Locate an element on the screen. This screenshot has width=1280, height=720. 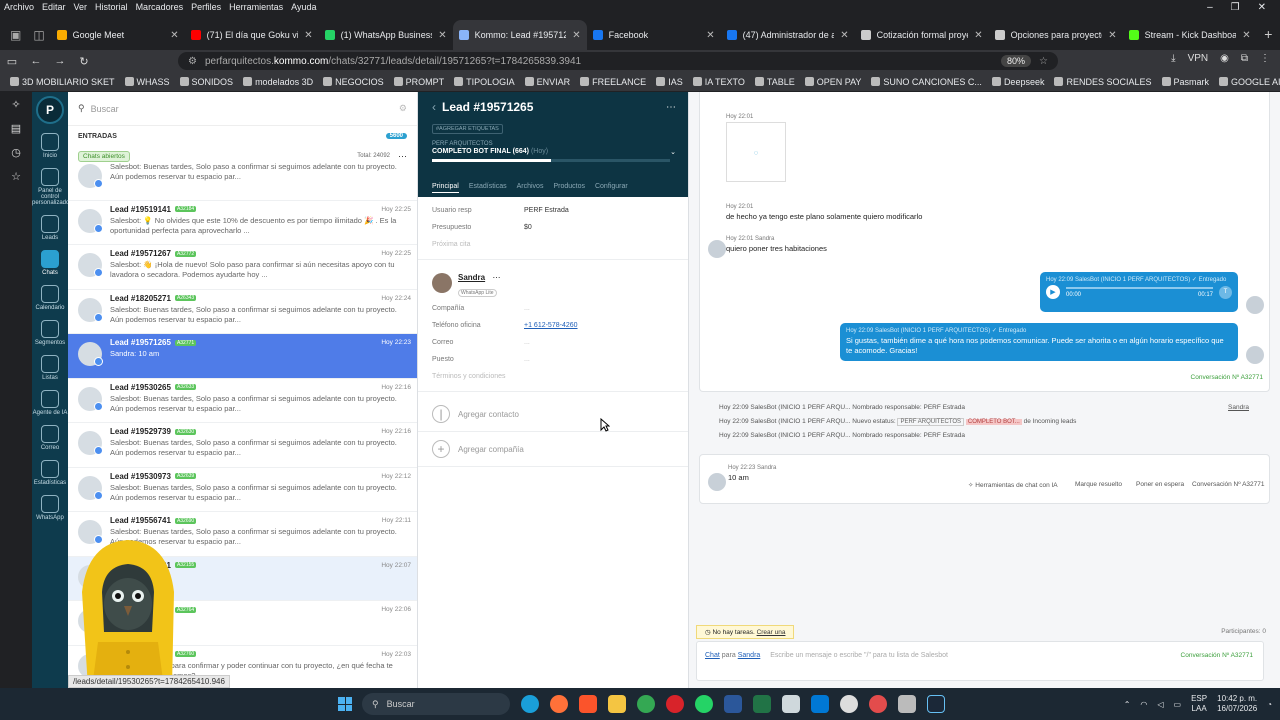
browser-tab: Opciones para proyecto vi ✕ is located at coordinates (1056, 35).